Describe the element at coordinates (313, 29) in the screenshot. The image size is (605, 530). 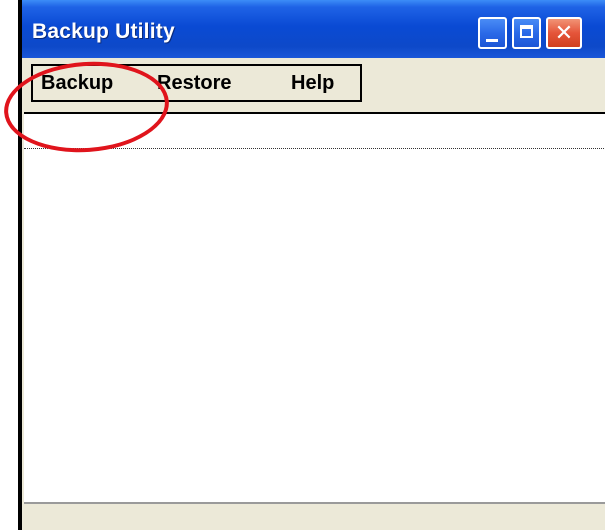
I see `title-bar: Backup Utility ✕` at that location.